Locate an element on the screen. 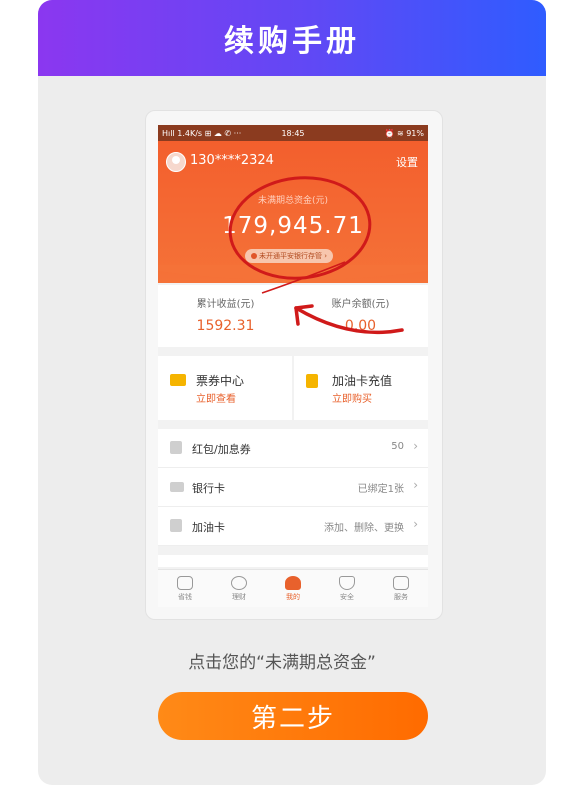 The width and height of the screenshot is (564, 795). tab-label: 我的 is located at coordinates (293, 597).